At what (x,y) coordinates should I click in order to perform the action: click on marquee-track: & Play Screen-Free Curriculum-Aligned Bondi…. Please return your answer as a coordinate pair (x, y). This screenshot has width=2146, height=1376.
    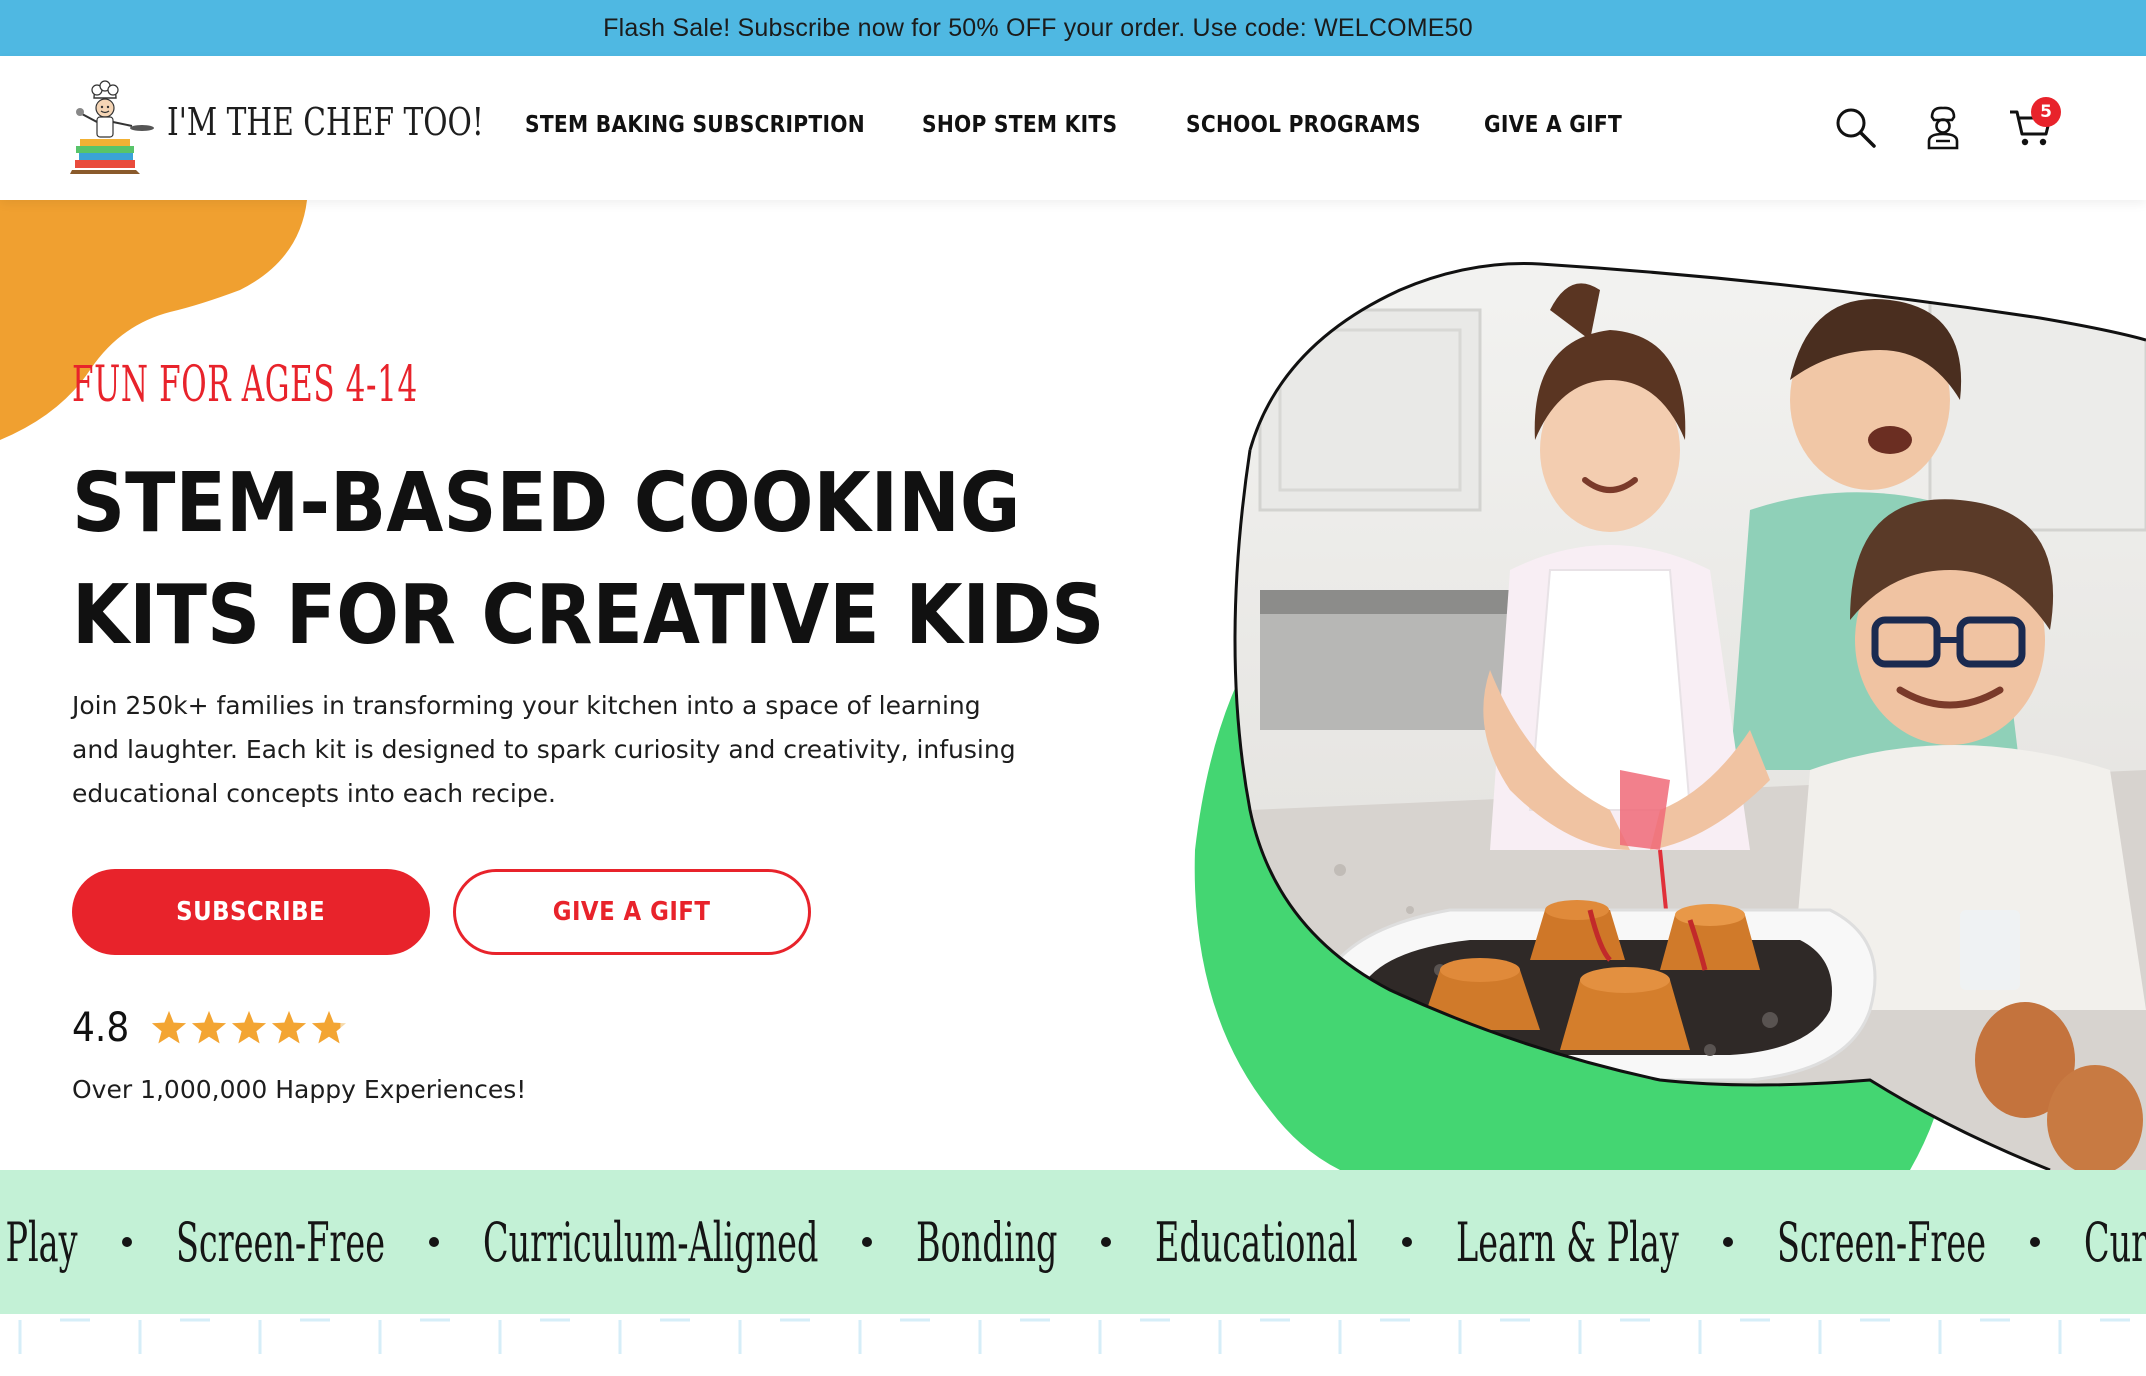
    Looking at the image, I should click on (1073, 1242).